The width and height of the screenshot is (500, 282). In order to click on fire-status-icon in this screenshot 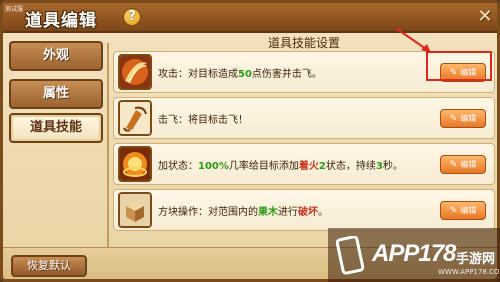, I will do `click(135, 164)`.